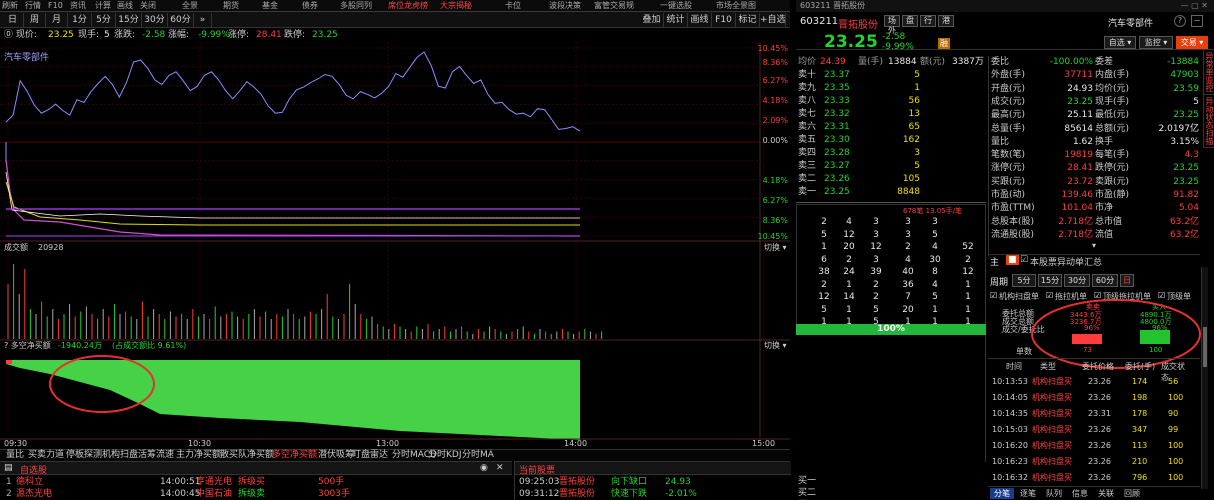 The image size is (1214, 500). Describe the element at coordinates (565, 5) in the screenshot. I see `menu-item-15: 波段决策` at that location.